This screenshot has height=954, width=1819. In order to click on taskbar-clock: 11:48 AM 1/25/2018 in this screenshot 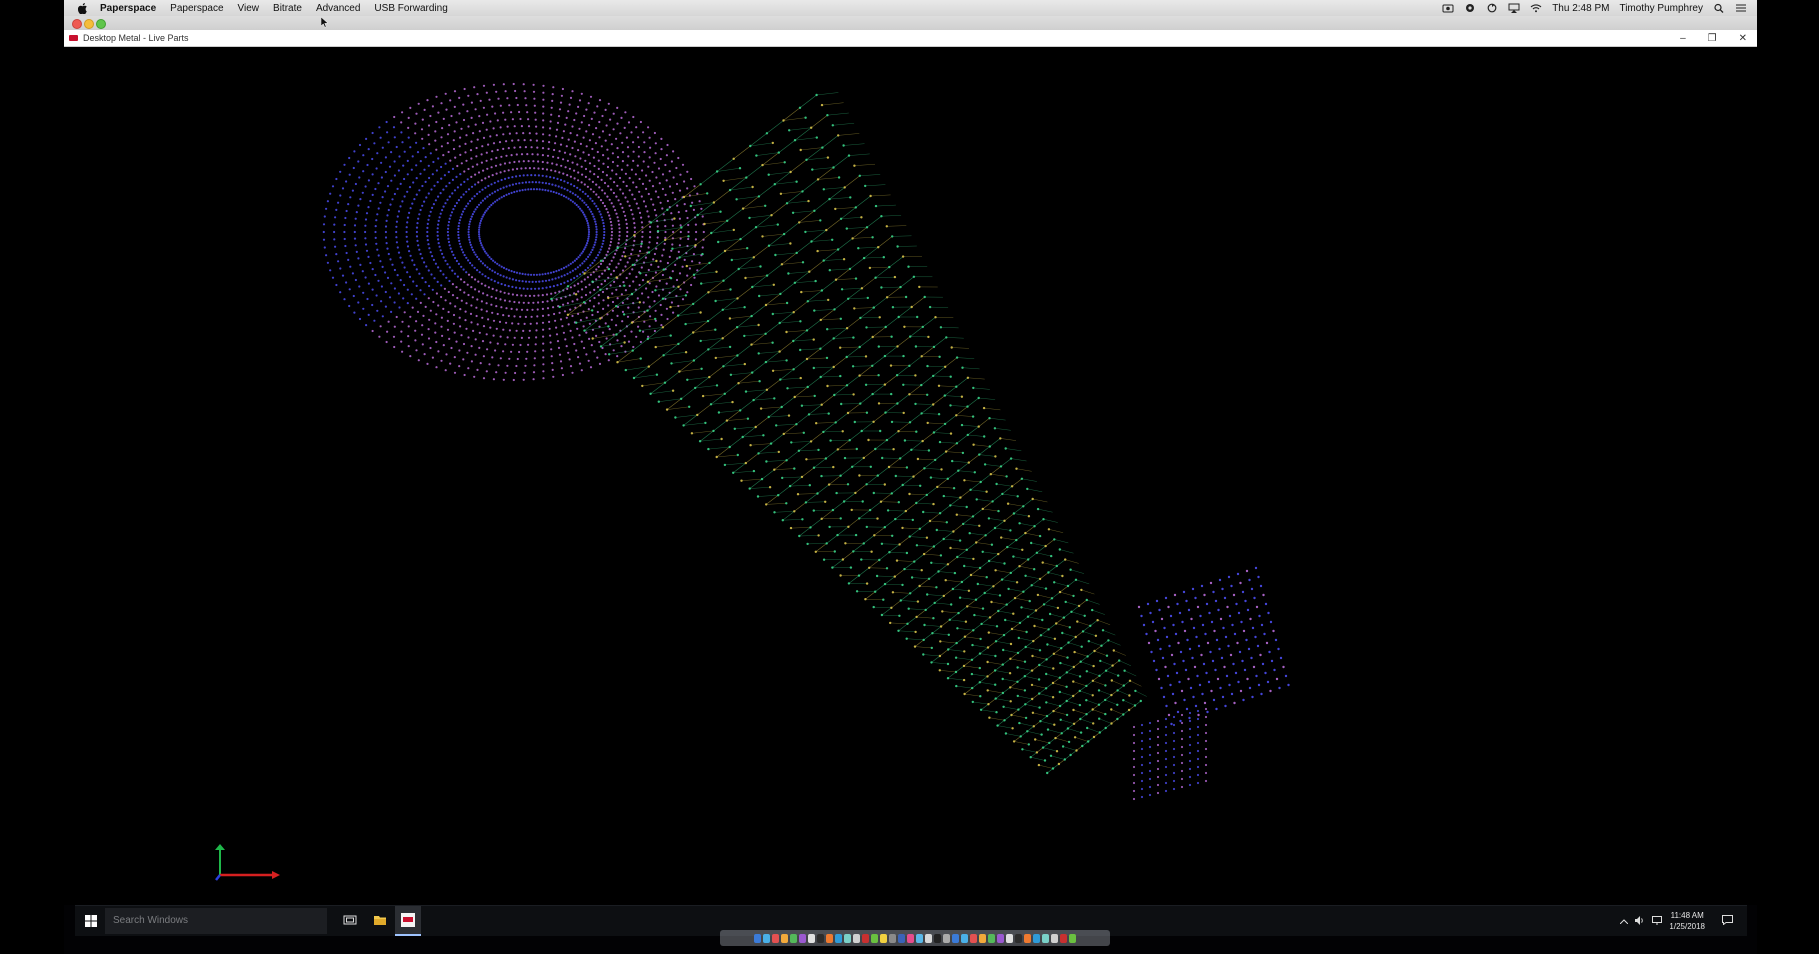, I will do `click(1687, 921)`.